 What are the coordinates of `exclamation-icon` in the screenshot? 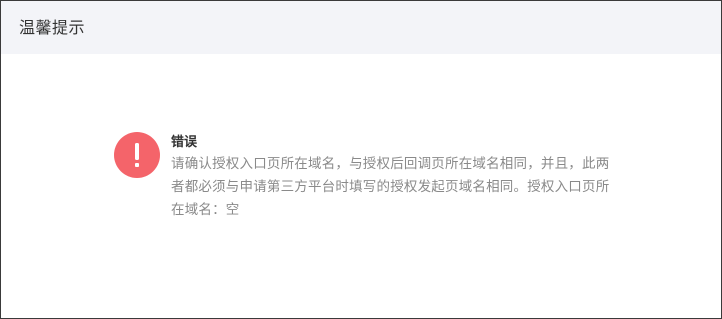 It's located at (137, 155).